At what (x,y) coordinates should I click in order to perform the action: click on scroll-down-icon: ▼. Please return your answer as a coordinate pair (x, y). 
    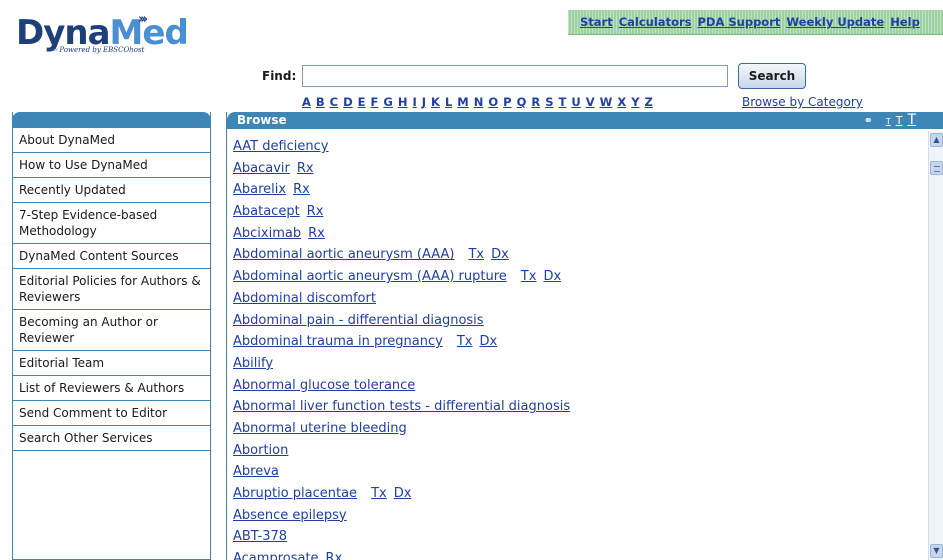
    Looking at the image, I should click on (936, 551).